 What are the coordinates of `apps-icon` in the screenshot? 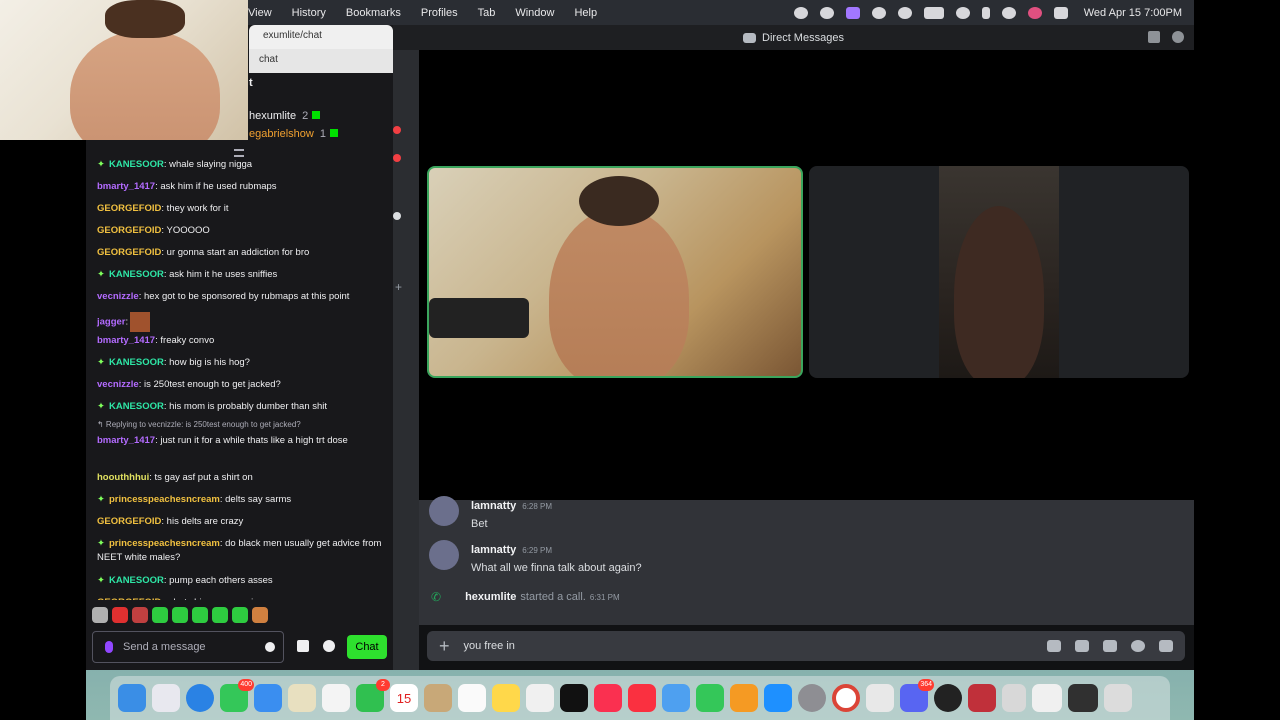 It's located at (1166, 646).